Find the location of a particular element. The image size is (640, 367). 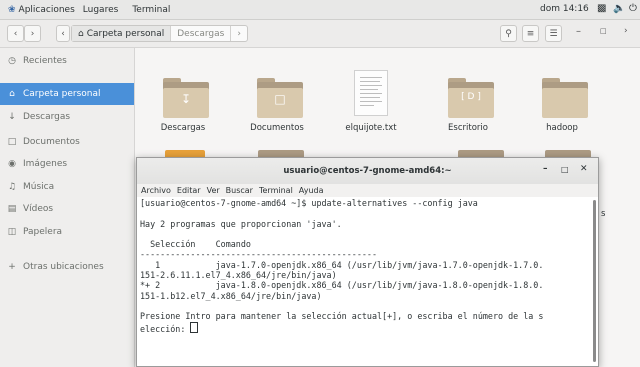

crumb-current: Descargas is located at coordinates (201, 33).